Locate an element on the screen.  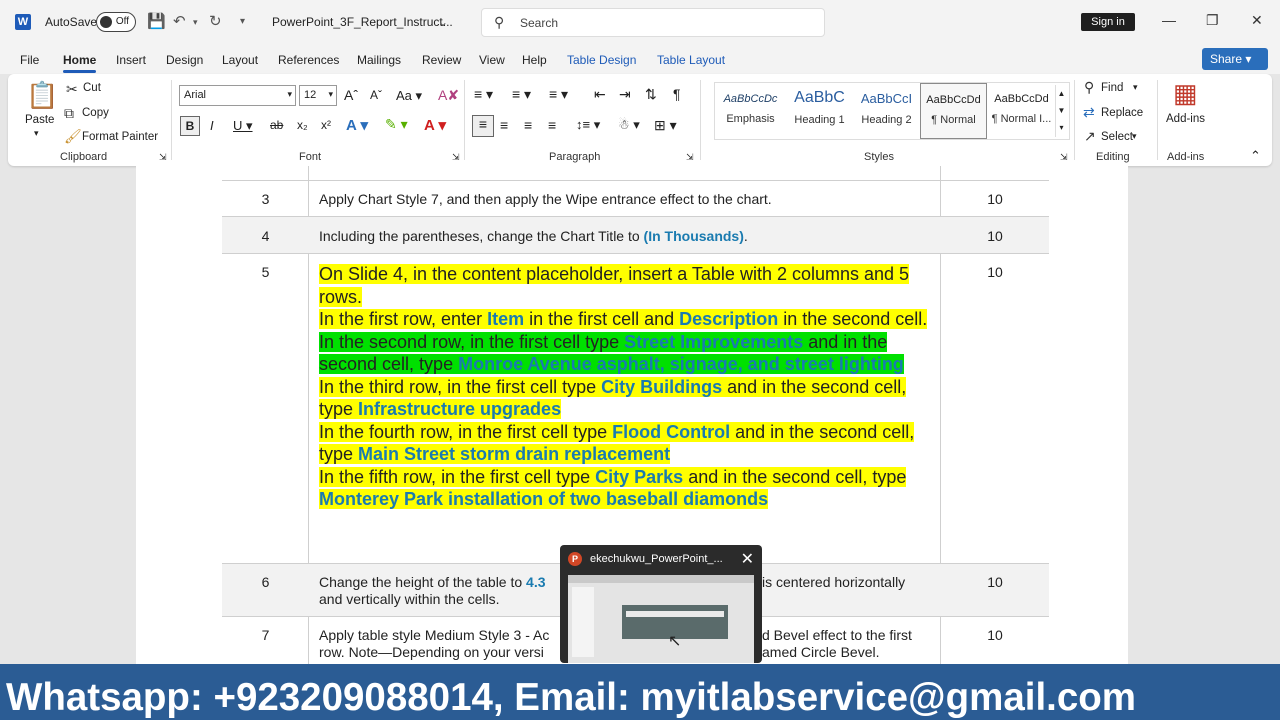
format-painter-icon: 🖌 is located at coordinates (73, 136).